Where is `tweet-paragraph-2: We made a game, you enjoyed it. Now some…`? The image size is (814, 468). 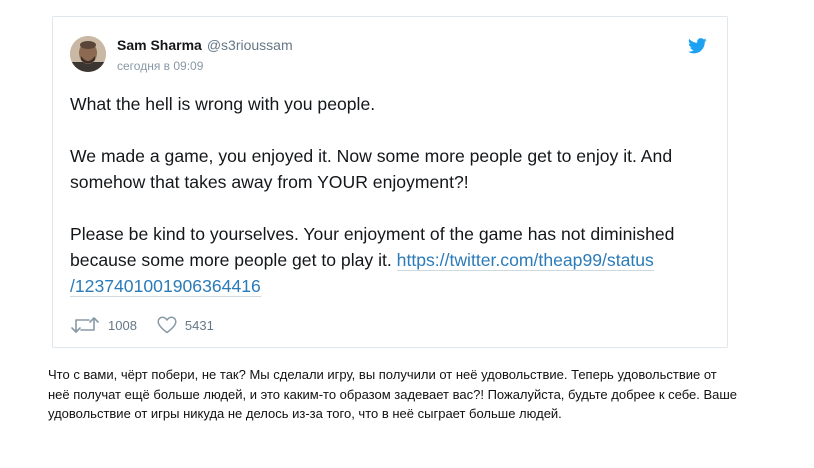 tweet-paragraph-2: We made a game, you enjoyed it. Now some… is located at coordinates (371, 169).